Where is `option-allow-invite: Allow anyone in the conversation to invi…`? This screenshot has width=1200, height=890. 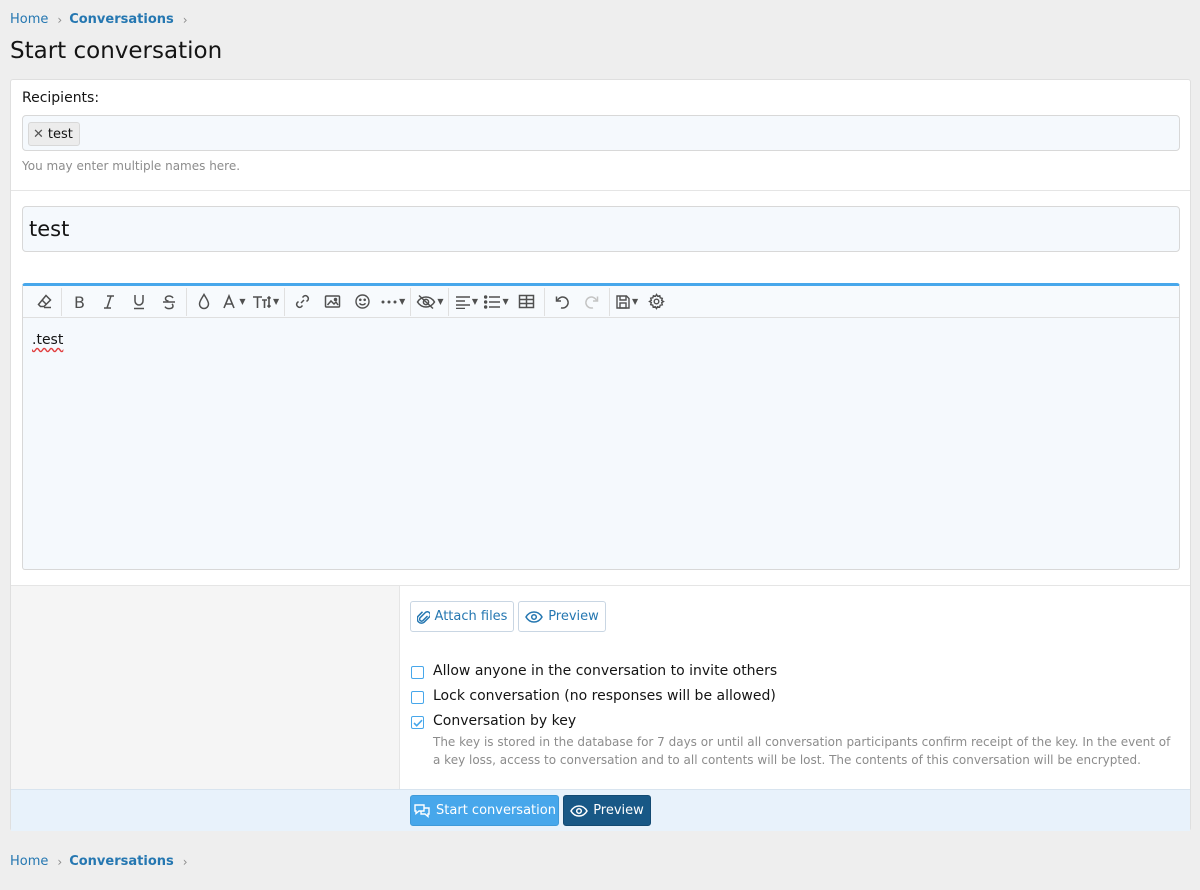
option-allow-invite: Allow anyone in the conversation to invi… is located at coordinates (796, 671).